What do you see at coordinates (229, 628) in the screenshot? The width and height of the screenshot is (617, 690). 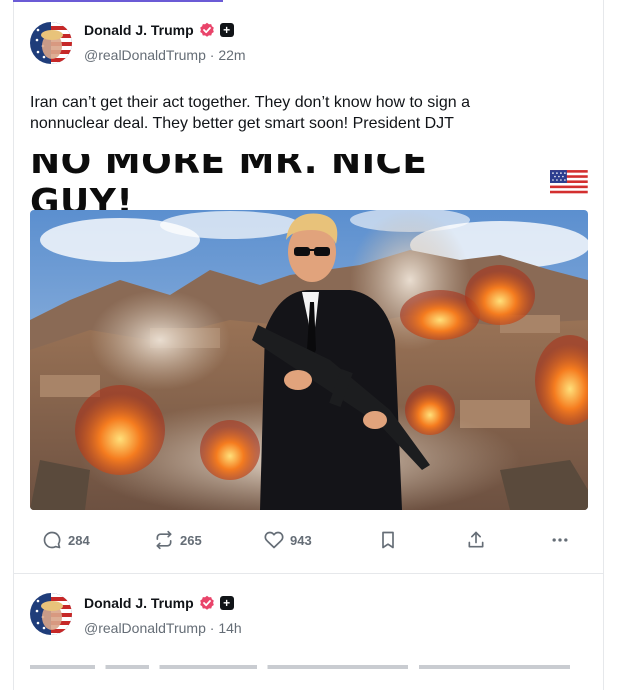 I see `post-time: 14h` at bounding box center [229, 628].